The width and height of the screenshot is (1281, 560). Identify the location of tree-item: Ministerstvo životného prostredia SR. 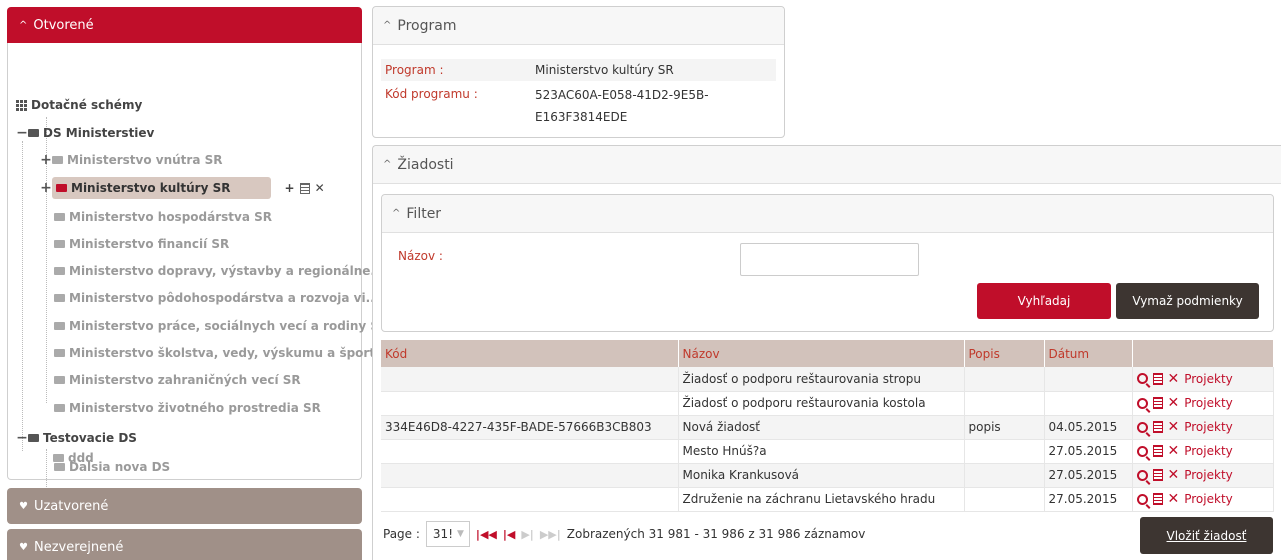
(187, 408).